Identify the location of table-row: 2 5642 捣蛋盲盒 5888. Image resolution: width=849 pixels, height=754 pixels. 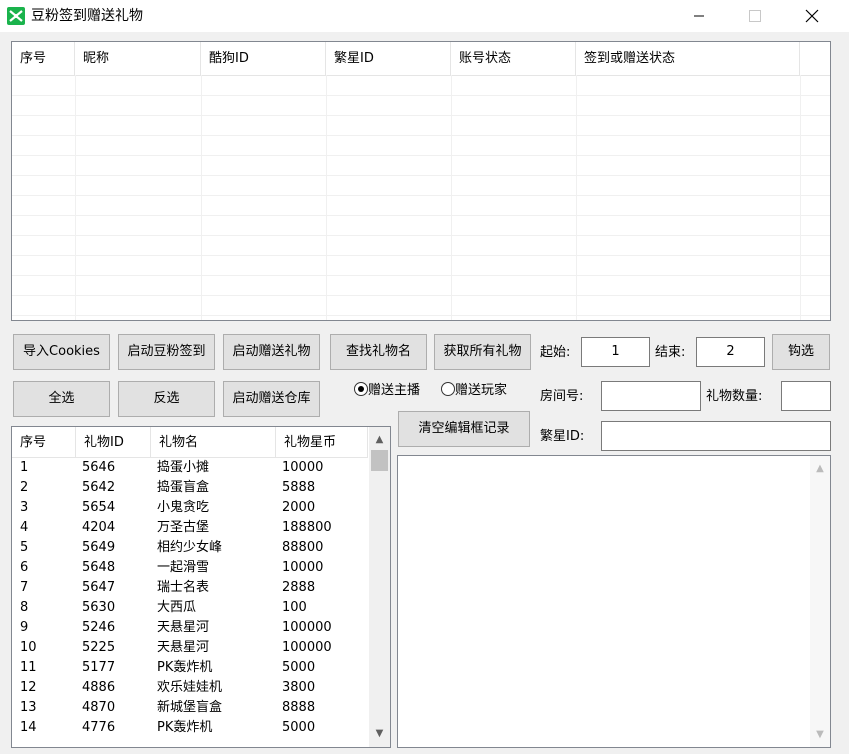
(190, 488).